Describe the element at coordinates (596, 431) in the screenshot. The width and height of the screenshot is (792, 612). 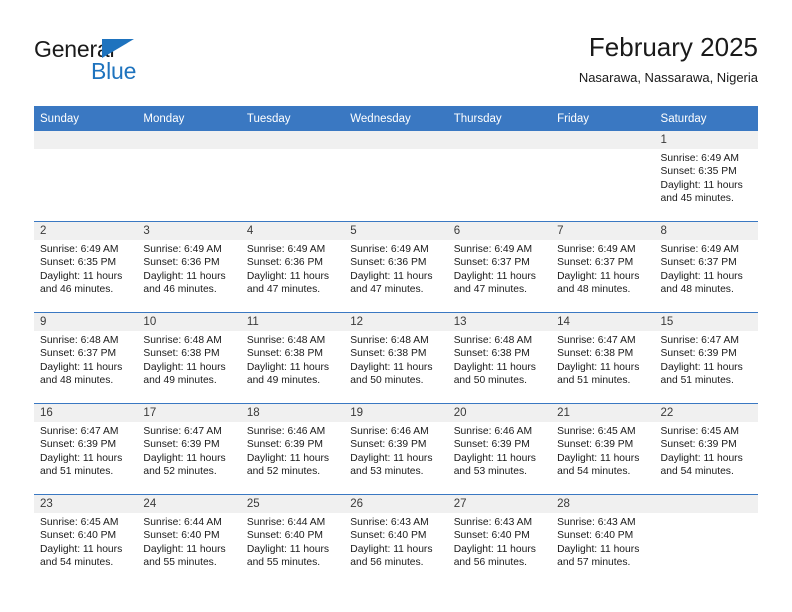
I see `sunrise-text: Sunrise: 6:45 AM` at that location.